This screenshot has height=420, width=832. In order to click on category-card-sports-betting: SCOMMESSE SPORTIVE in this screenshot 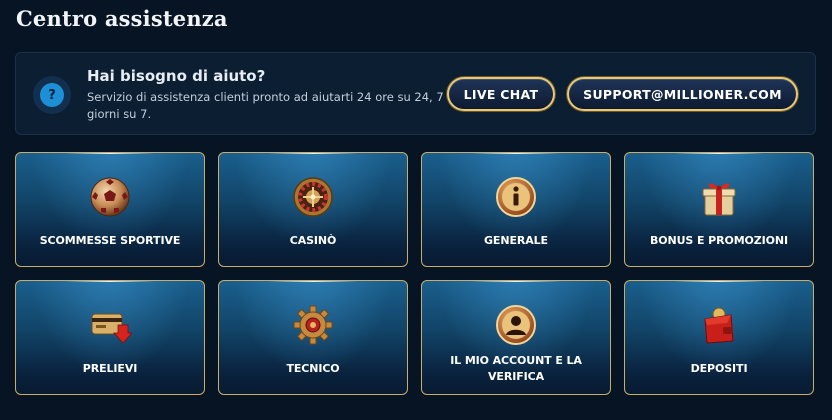, I will do `click(110, 209)`.